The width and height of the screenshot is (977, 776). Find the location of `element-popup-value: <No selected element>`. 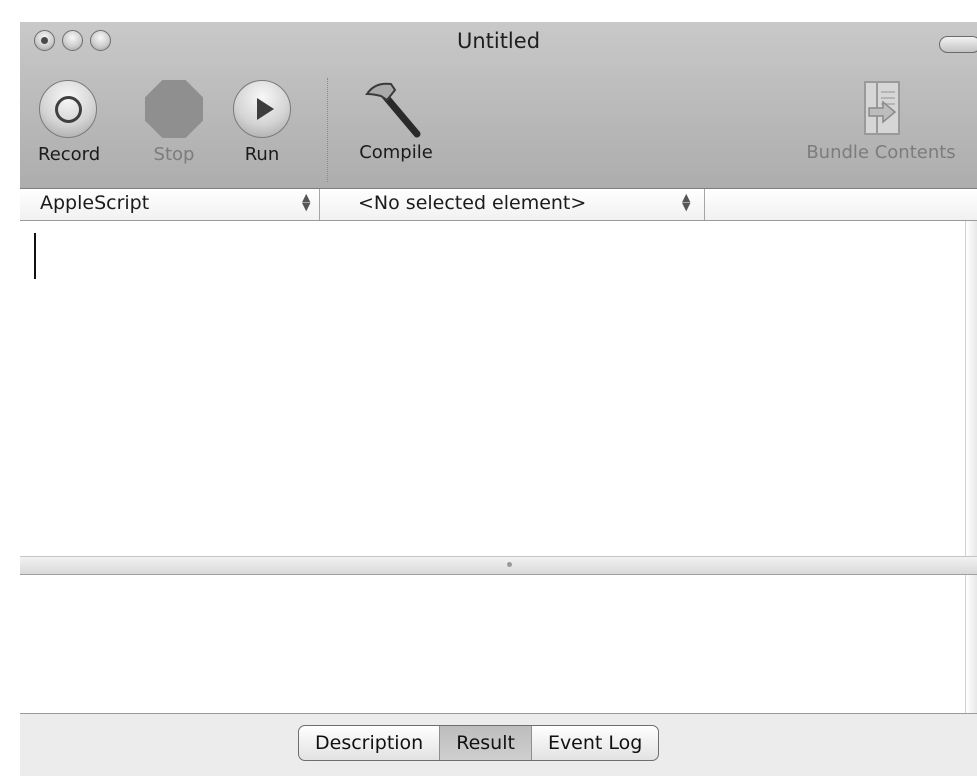

element-popup-value: <No selected element> is located at coordinates (472, 203).